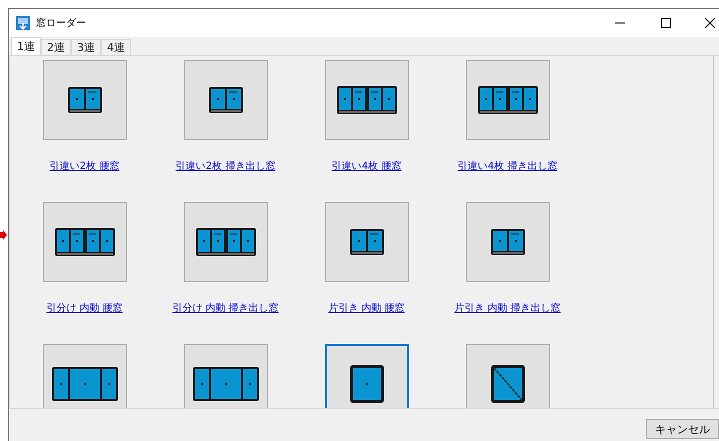 Image resolution: width=719 pixels, height=441 pixels. I want to click on pointer-arrow-icon, so click(3, 235).